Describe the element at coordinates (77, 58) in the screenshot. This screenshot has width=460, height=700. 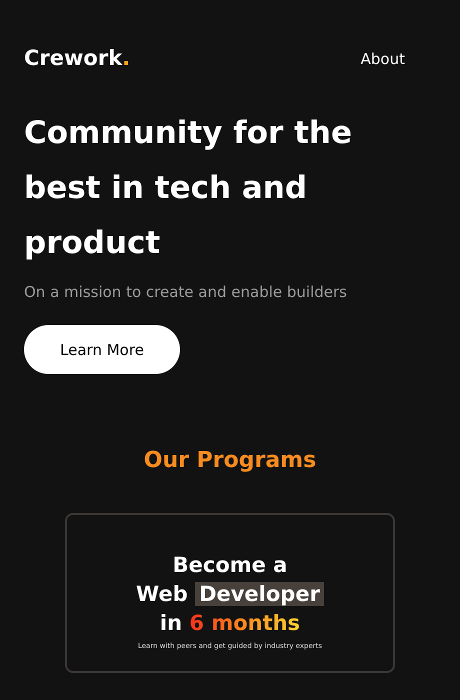
I see `logo: Crework.` at that location.